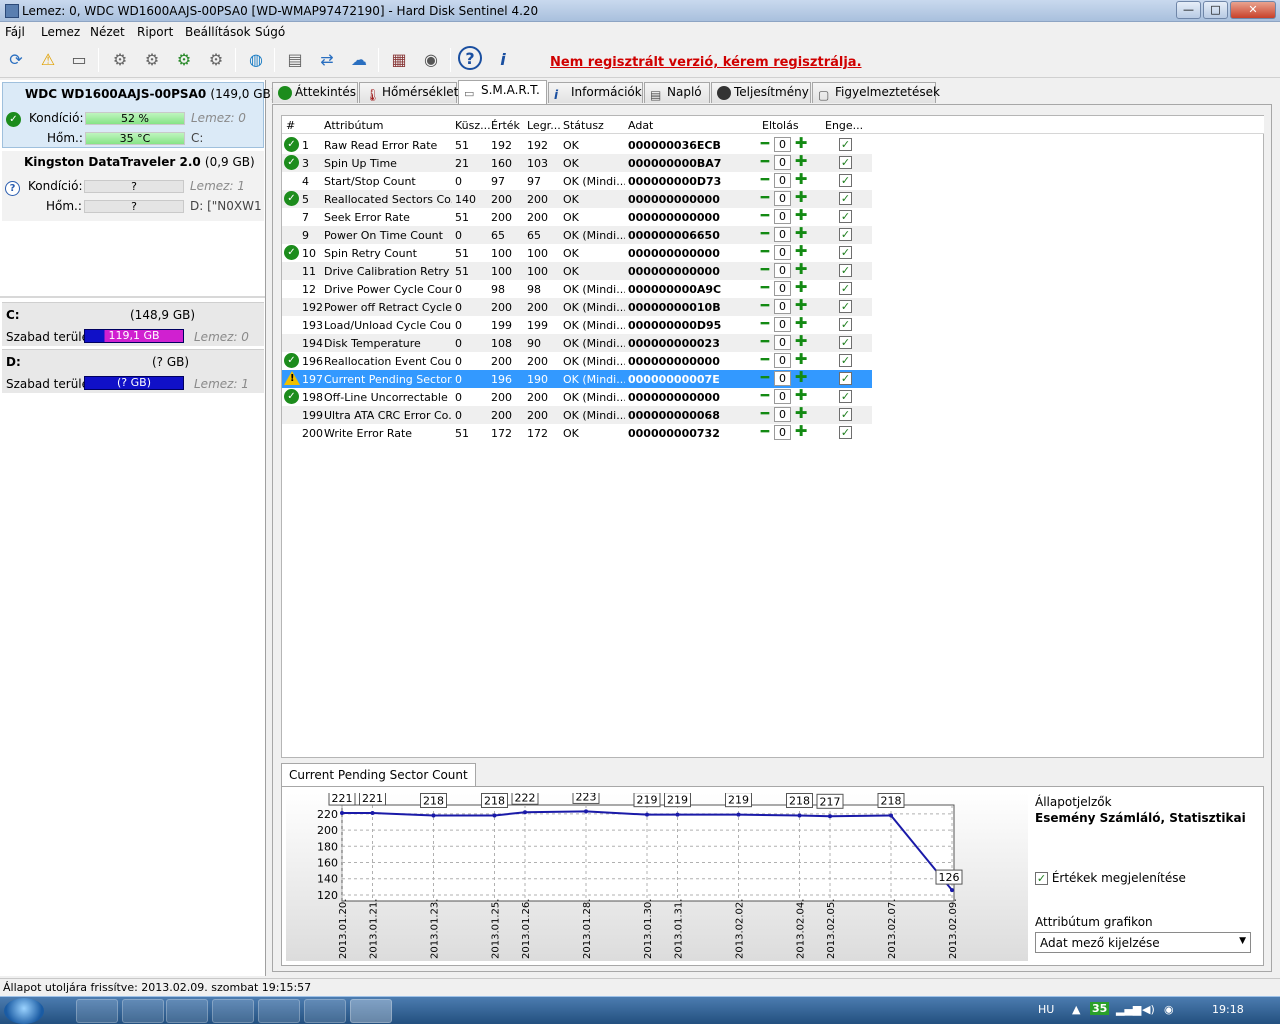 Image resolution: width=1280 pixels, height=1024 pixels. Describe the element at coordinates (218, 32) in the screenshot. I see `menu-settings: Beállítások` at that location.